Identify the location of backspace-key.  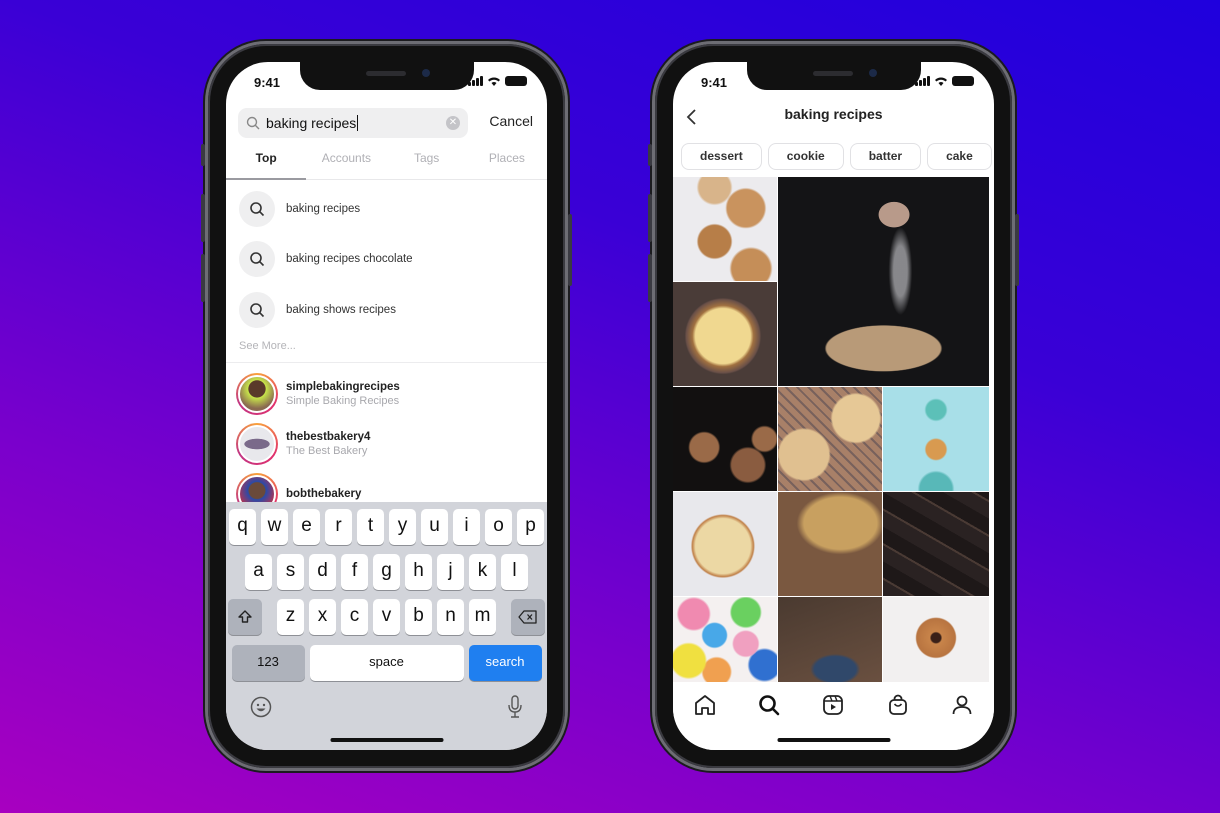
(528, 617).